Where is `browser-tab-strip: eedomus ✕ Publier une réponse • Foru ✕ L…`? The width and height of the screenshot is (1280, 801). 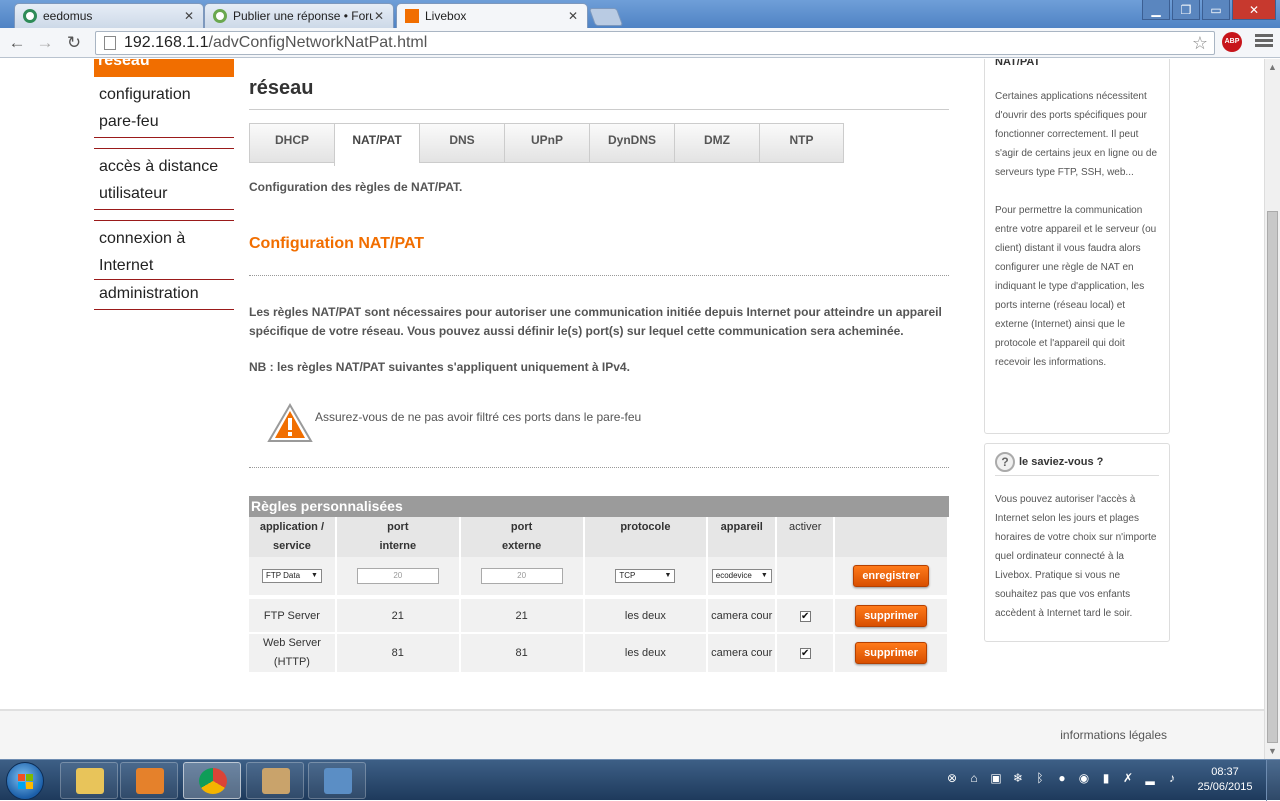
browser-tab-strip: eedomus ✕ Publier une réponse • Foru ✕ L… is located at coordinates (640, 14).